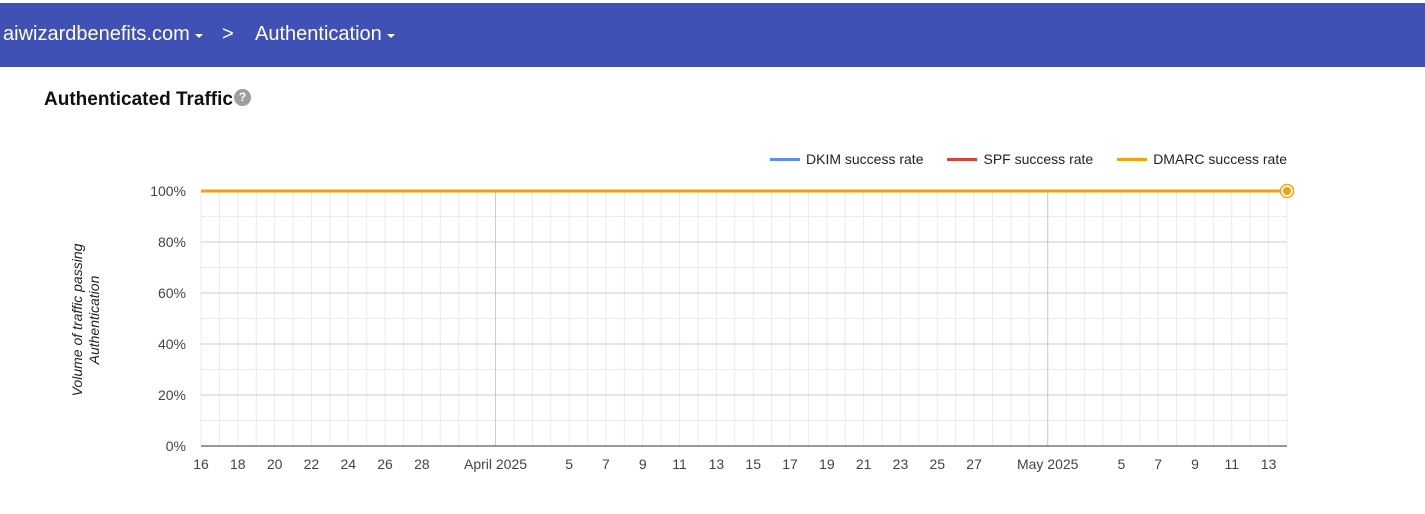 The width and height of the screenshot is (1425, 514). Describe the element at coordinates (168, 191) in the screenshot. I see `y-tick-label: 100%` at that location.